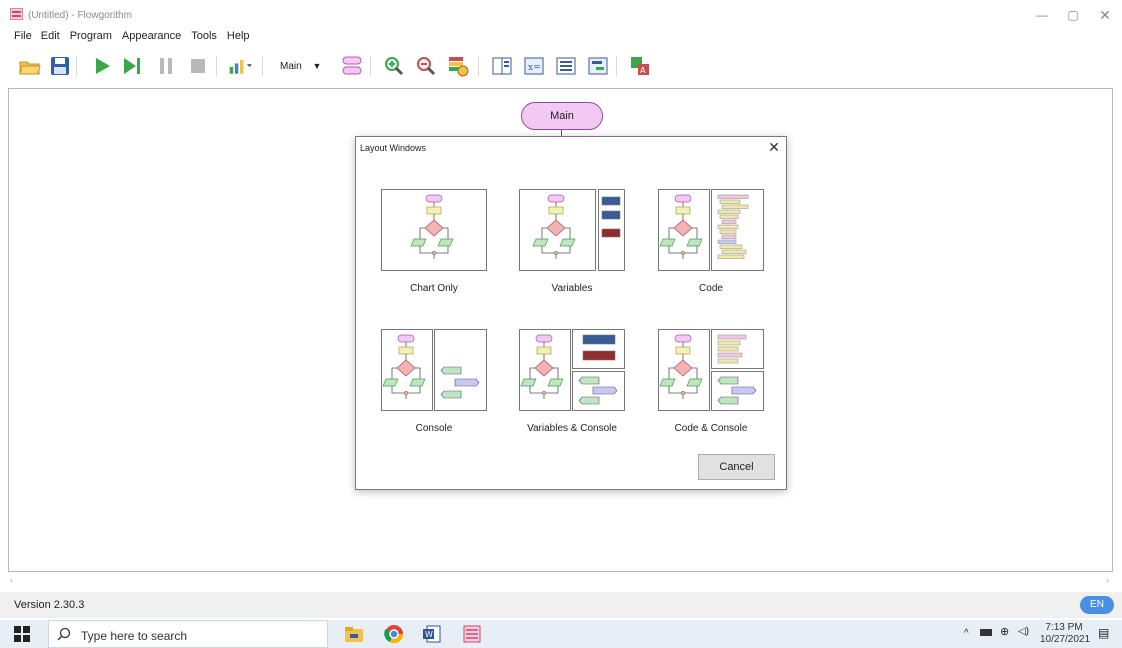  I want to click on console-icon, so click(598, 66).